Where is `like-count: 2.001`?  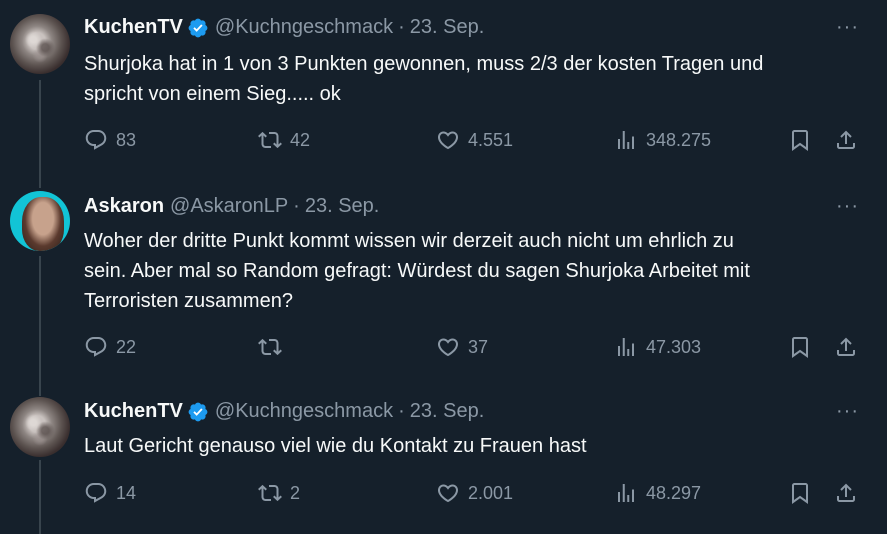
like-count: 2.001 is located at coordinates (491, 493).